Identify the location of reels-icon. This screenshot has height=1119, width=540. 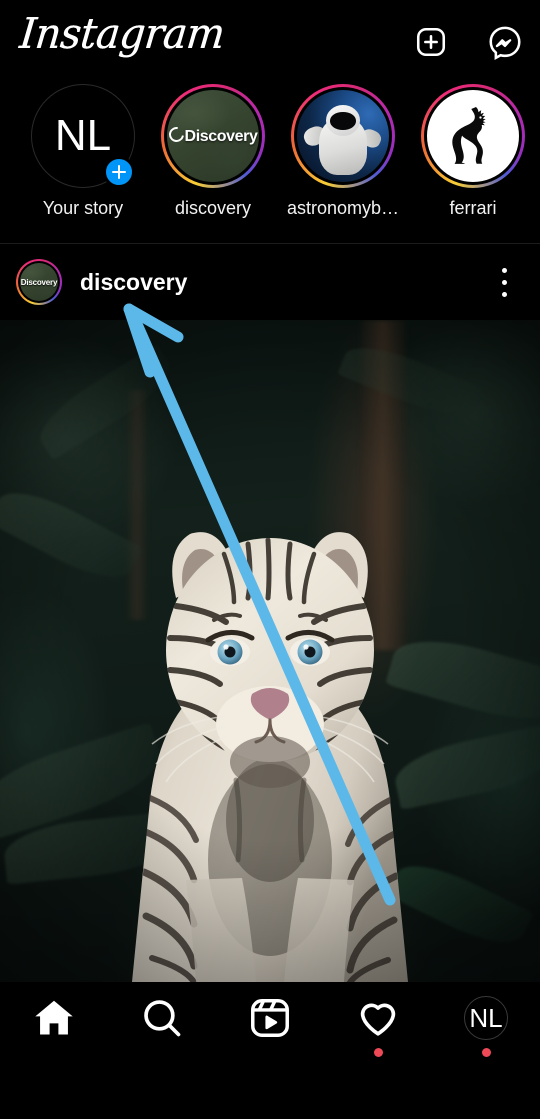
(270, 1018).